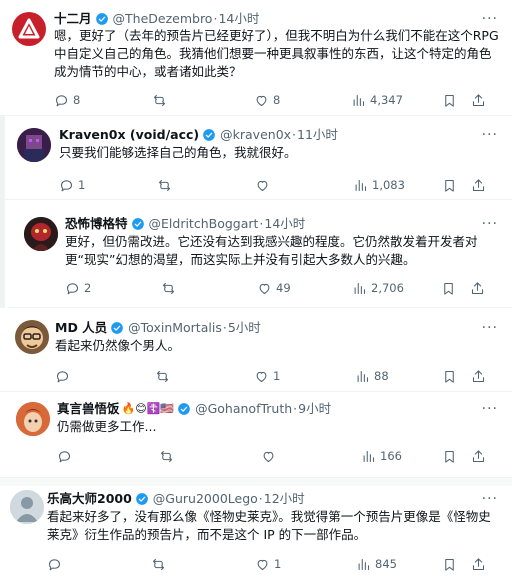 This screenshot has width=512, height=588. I want to click on display-name: 十二月, so click(73, 19).